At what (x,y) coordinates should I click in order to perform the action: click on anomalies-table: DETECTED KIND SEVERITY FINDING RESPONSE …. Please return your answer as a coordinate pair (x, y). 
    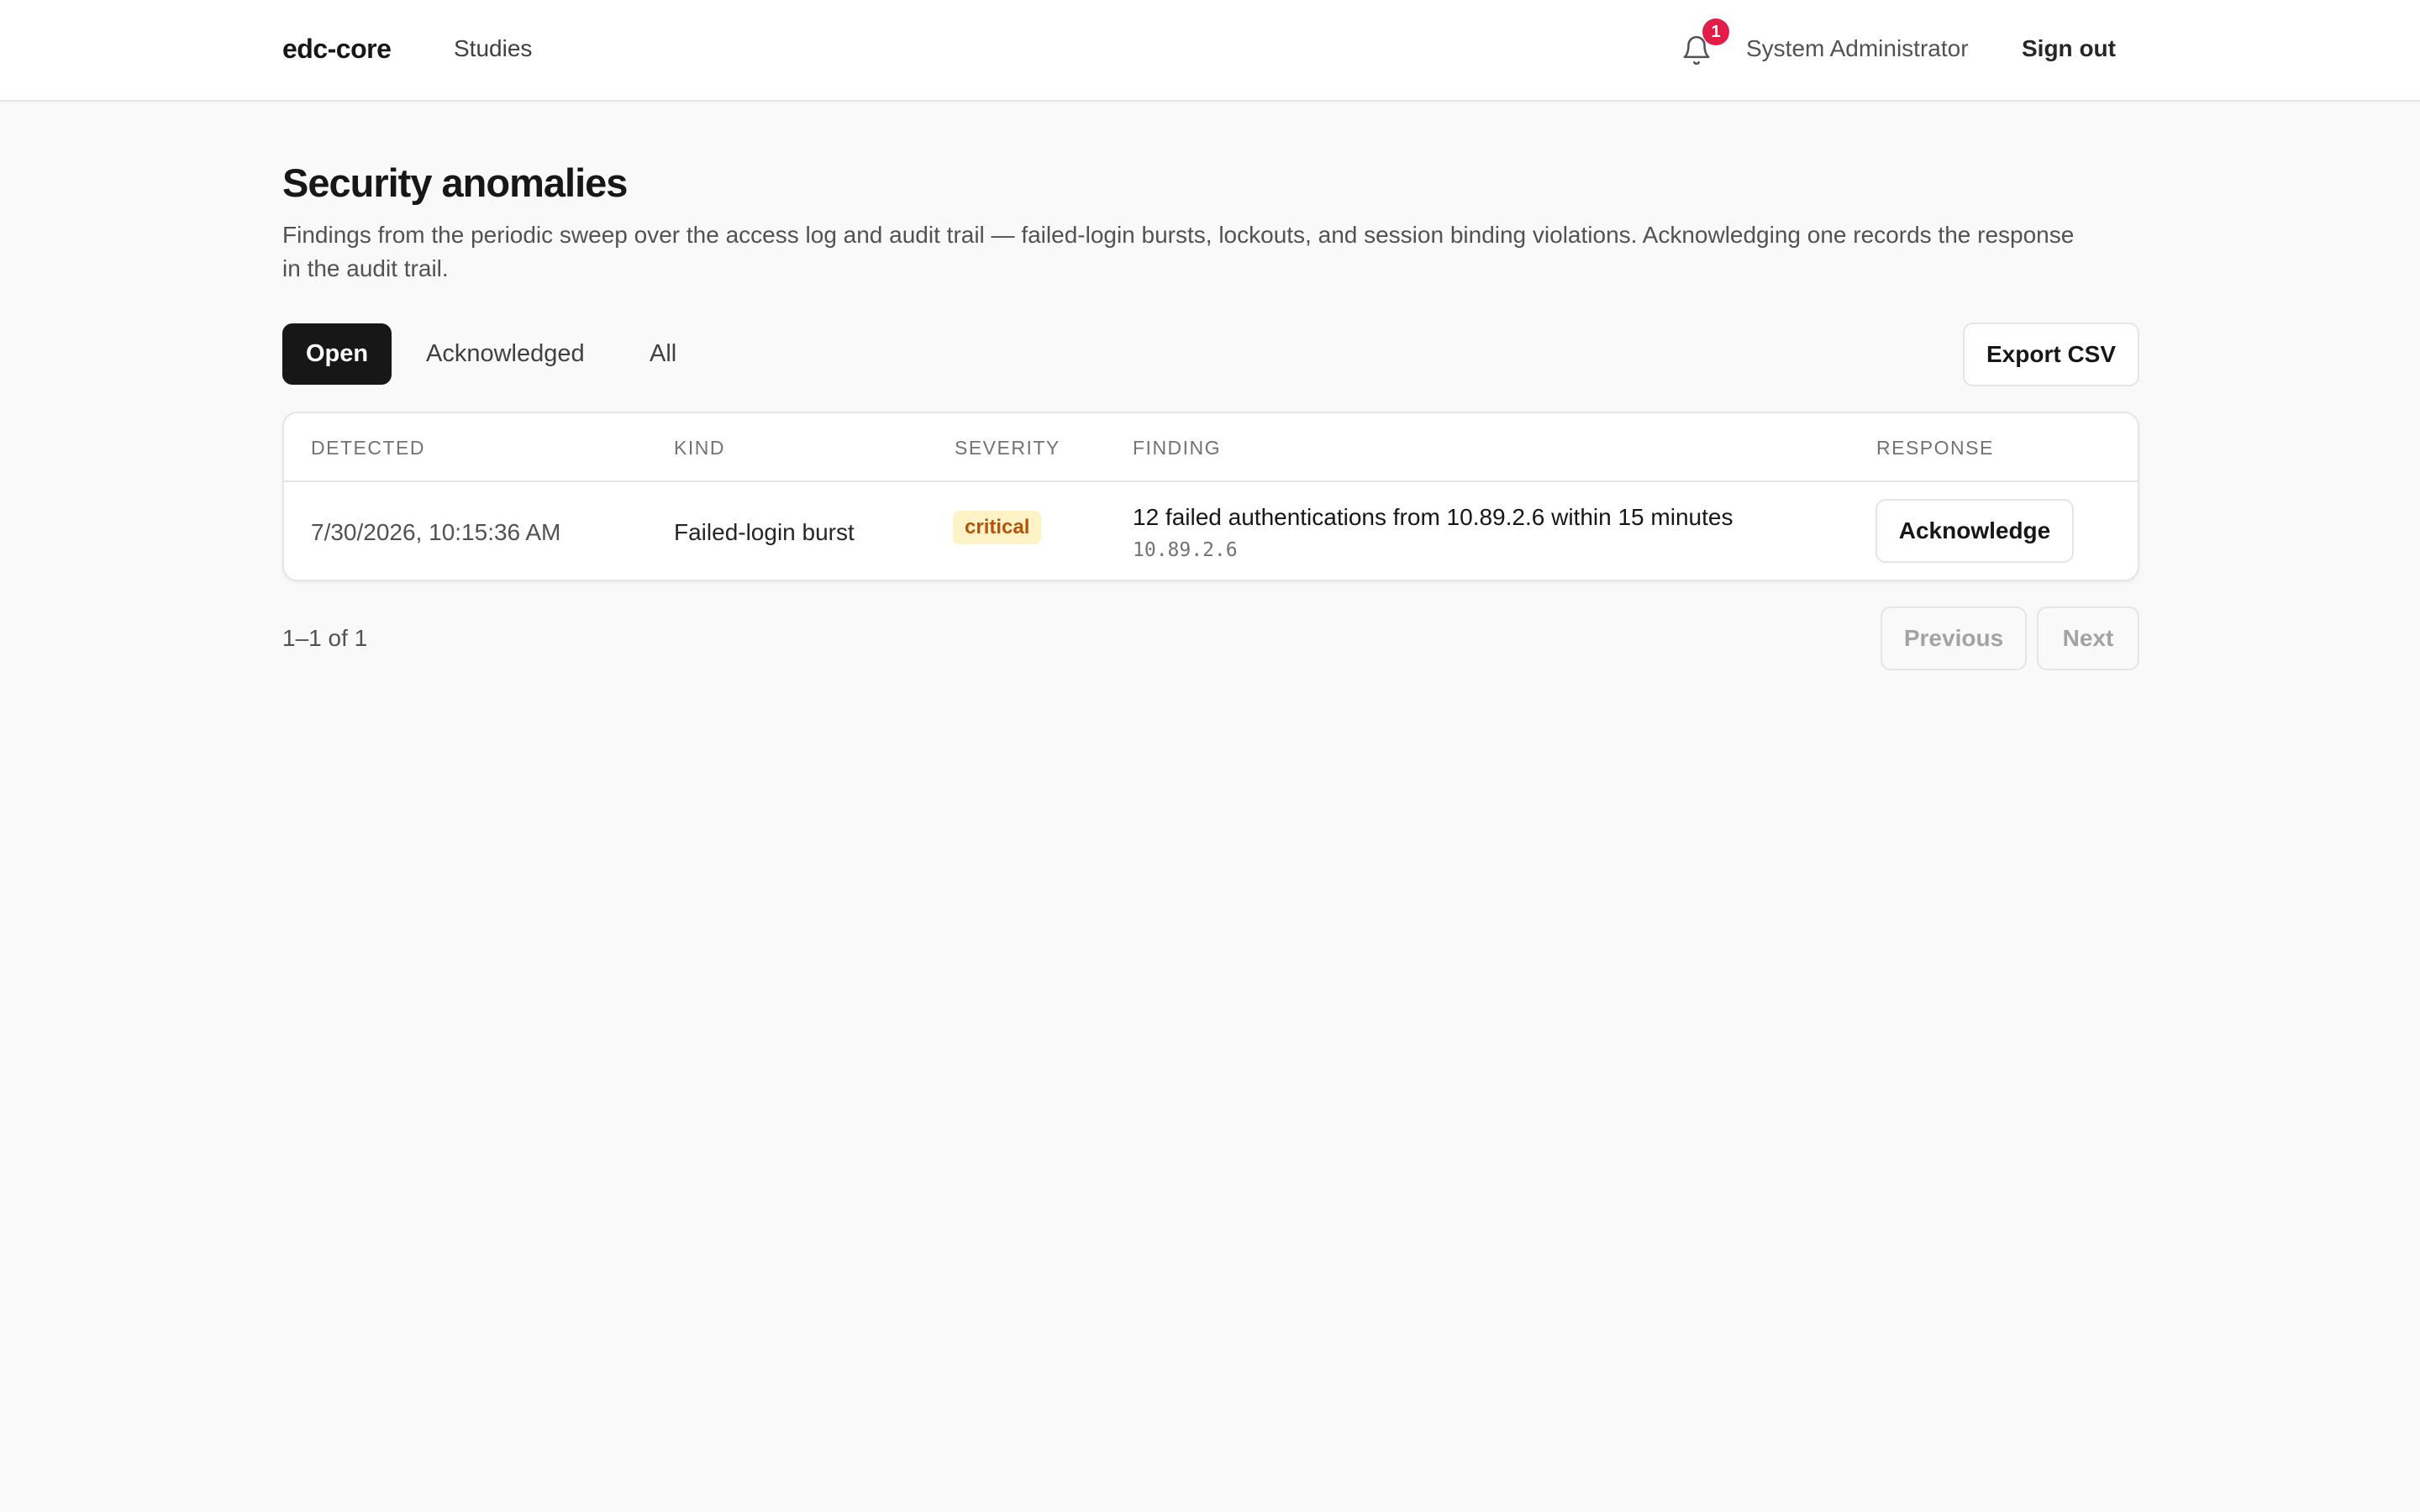
    Looking at the image, I should click on (1210, 496).